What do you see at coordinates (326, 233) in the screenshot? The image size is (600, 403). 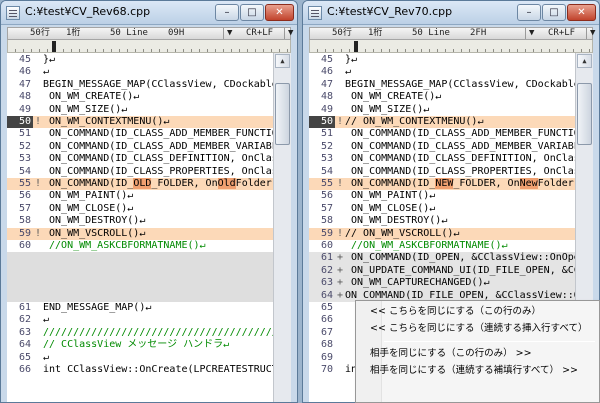 I see `line-number: 59` at bounding box center [326, 233].